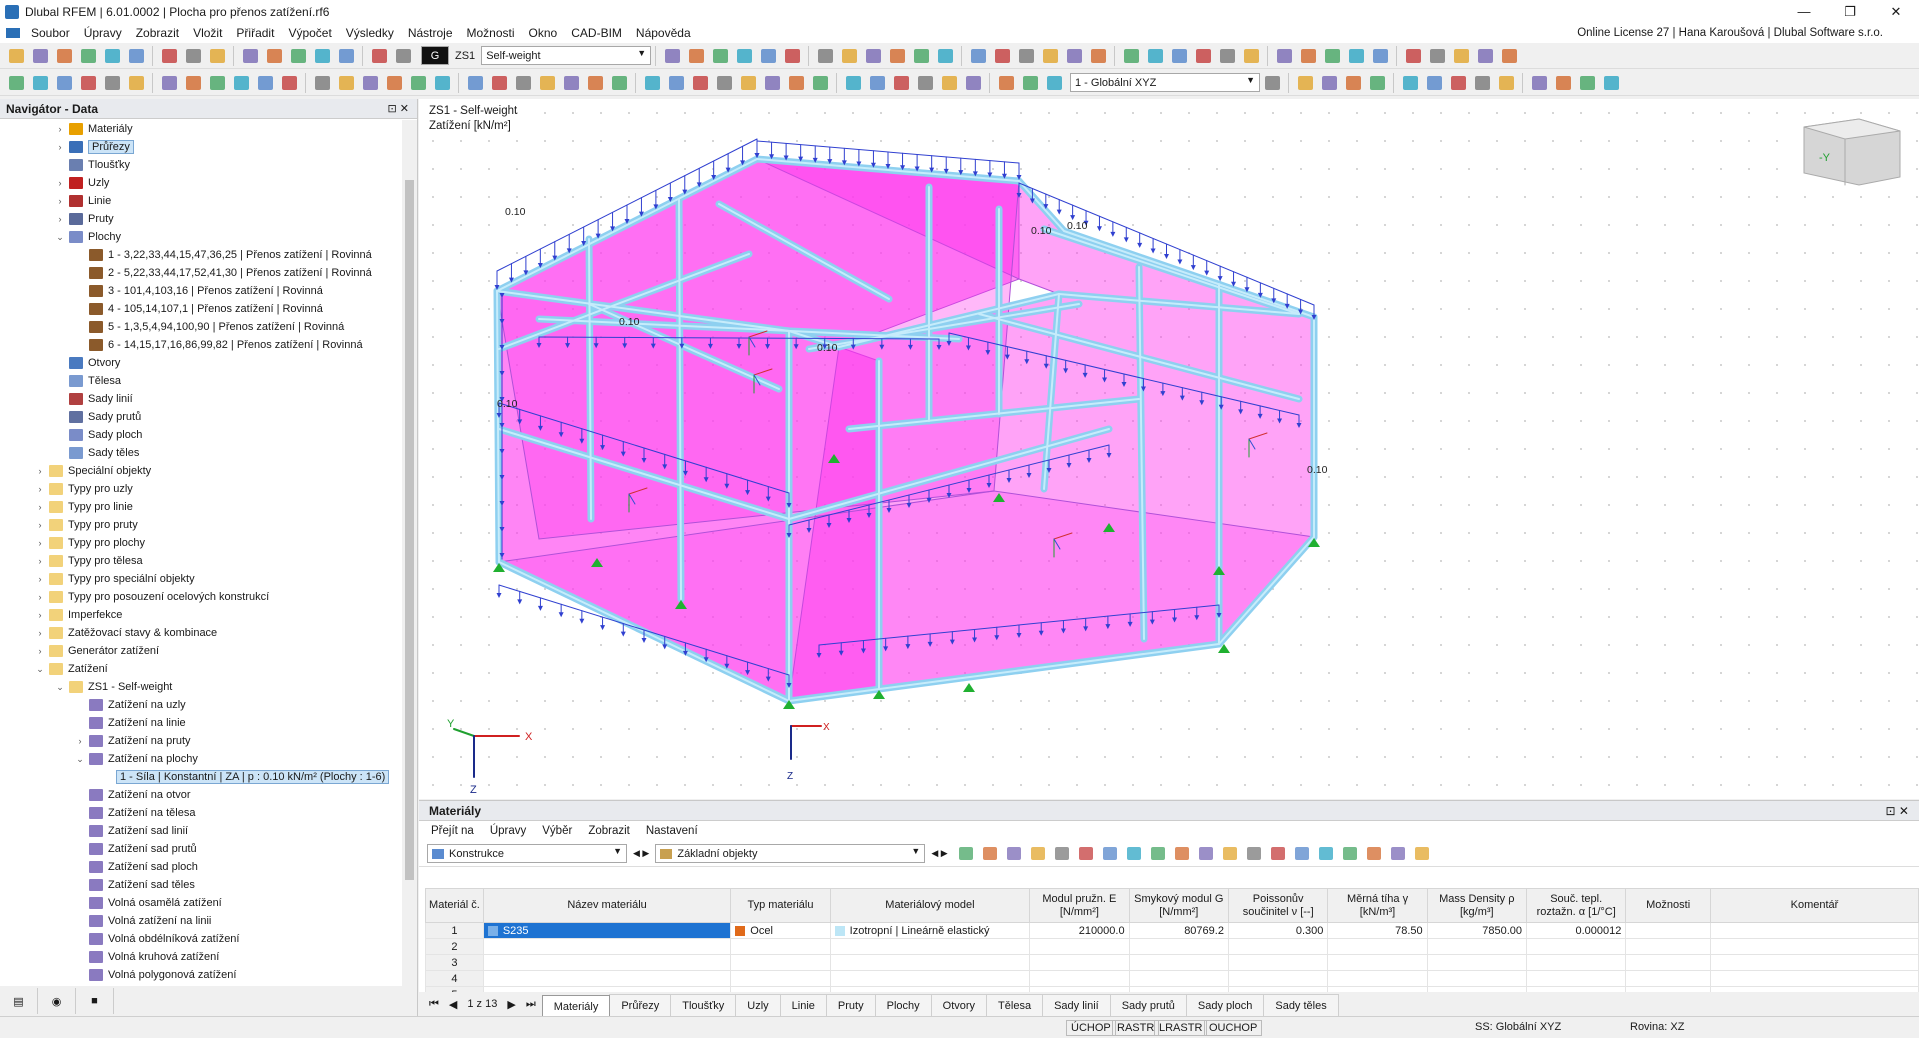 This screenshot has width=1919, height=1038. What do you see at coordinates (201, 417) in the screenshot?
I see `tree-item: Sady prutů` at bounding box center [201, 417].